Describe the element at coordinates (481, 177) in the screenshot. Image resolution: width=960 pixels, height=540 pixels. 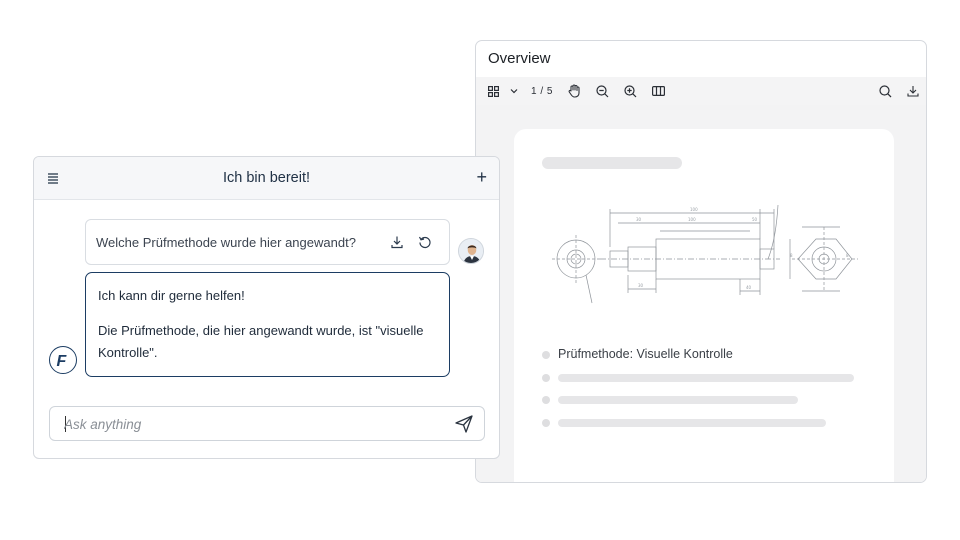
I see `new-chat-button: +` at that location.